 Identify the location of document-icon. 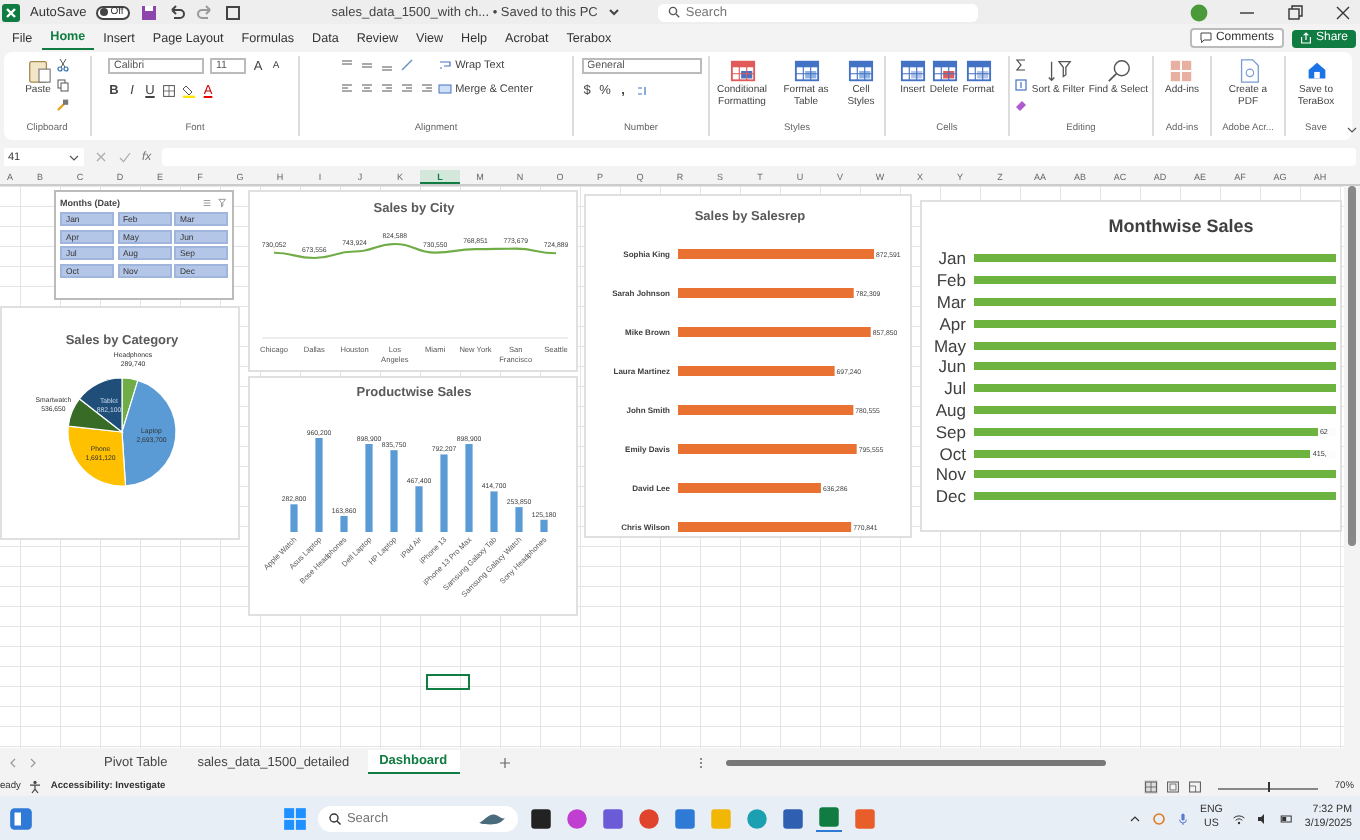
(1248, 71).